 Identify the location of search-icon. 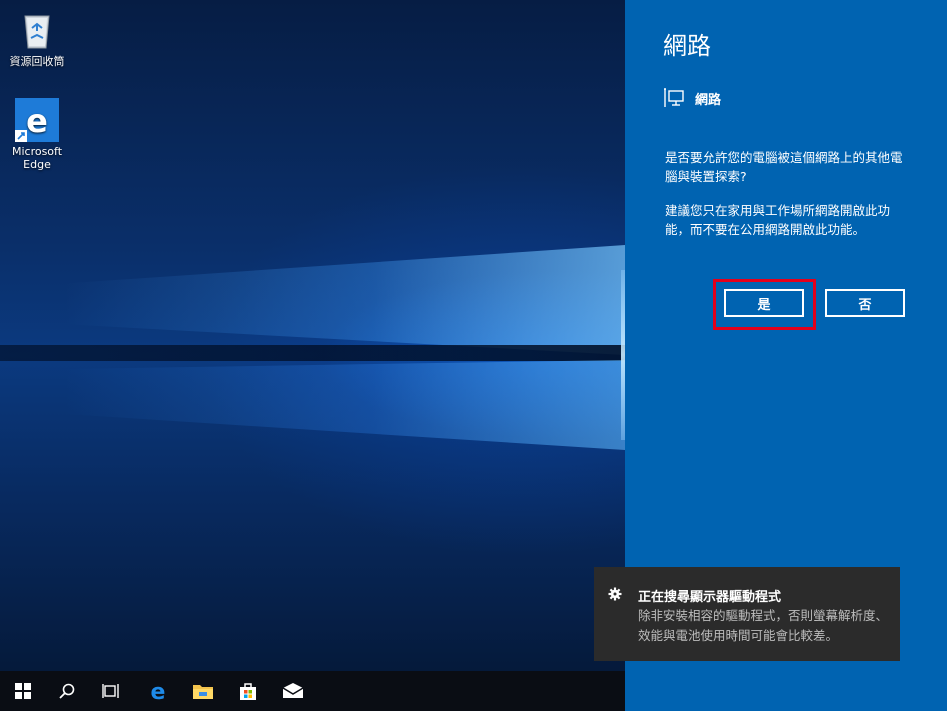
(67, 691).